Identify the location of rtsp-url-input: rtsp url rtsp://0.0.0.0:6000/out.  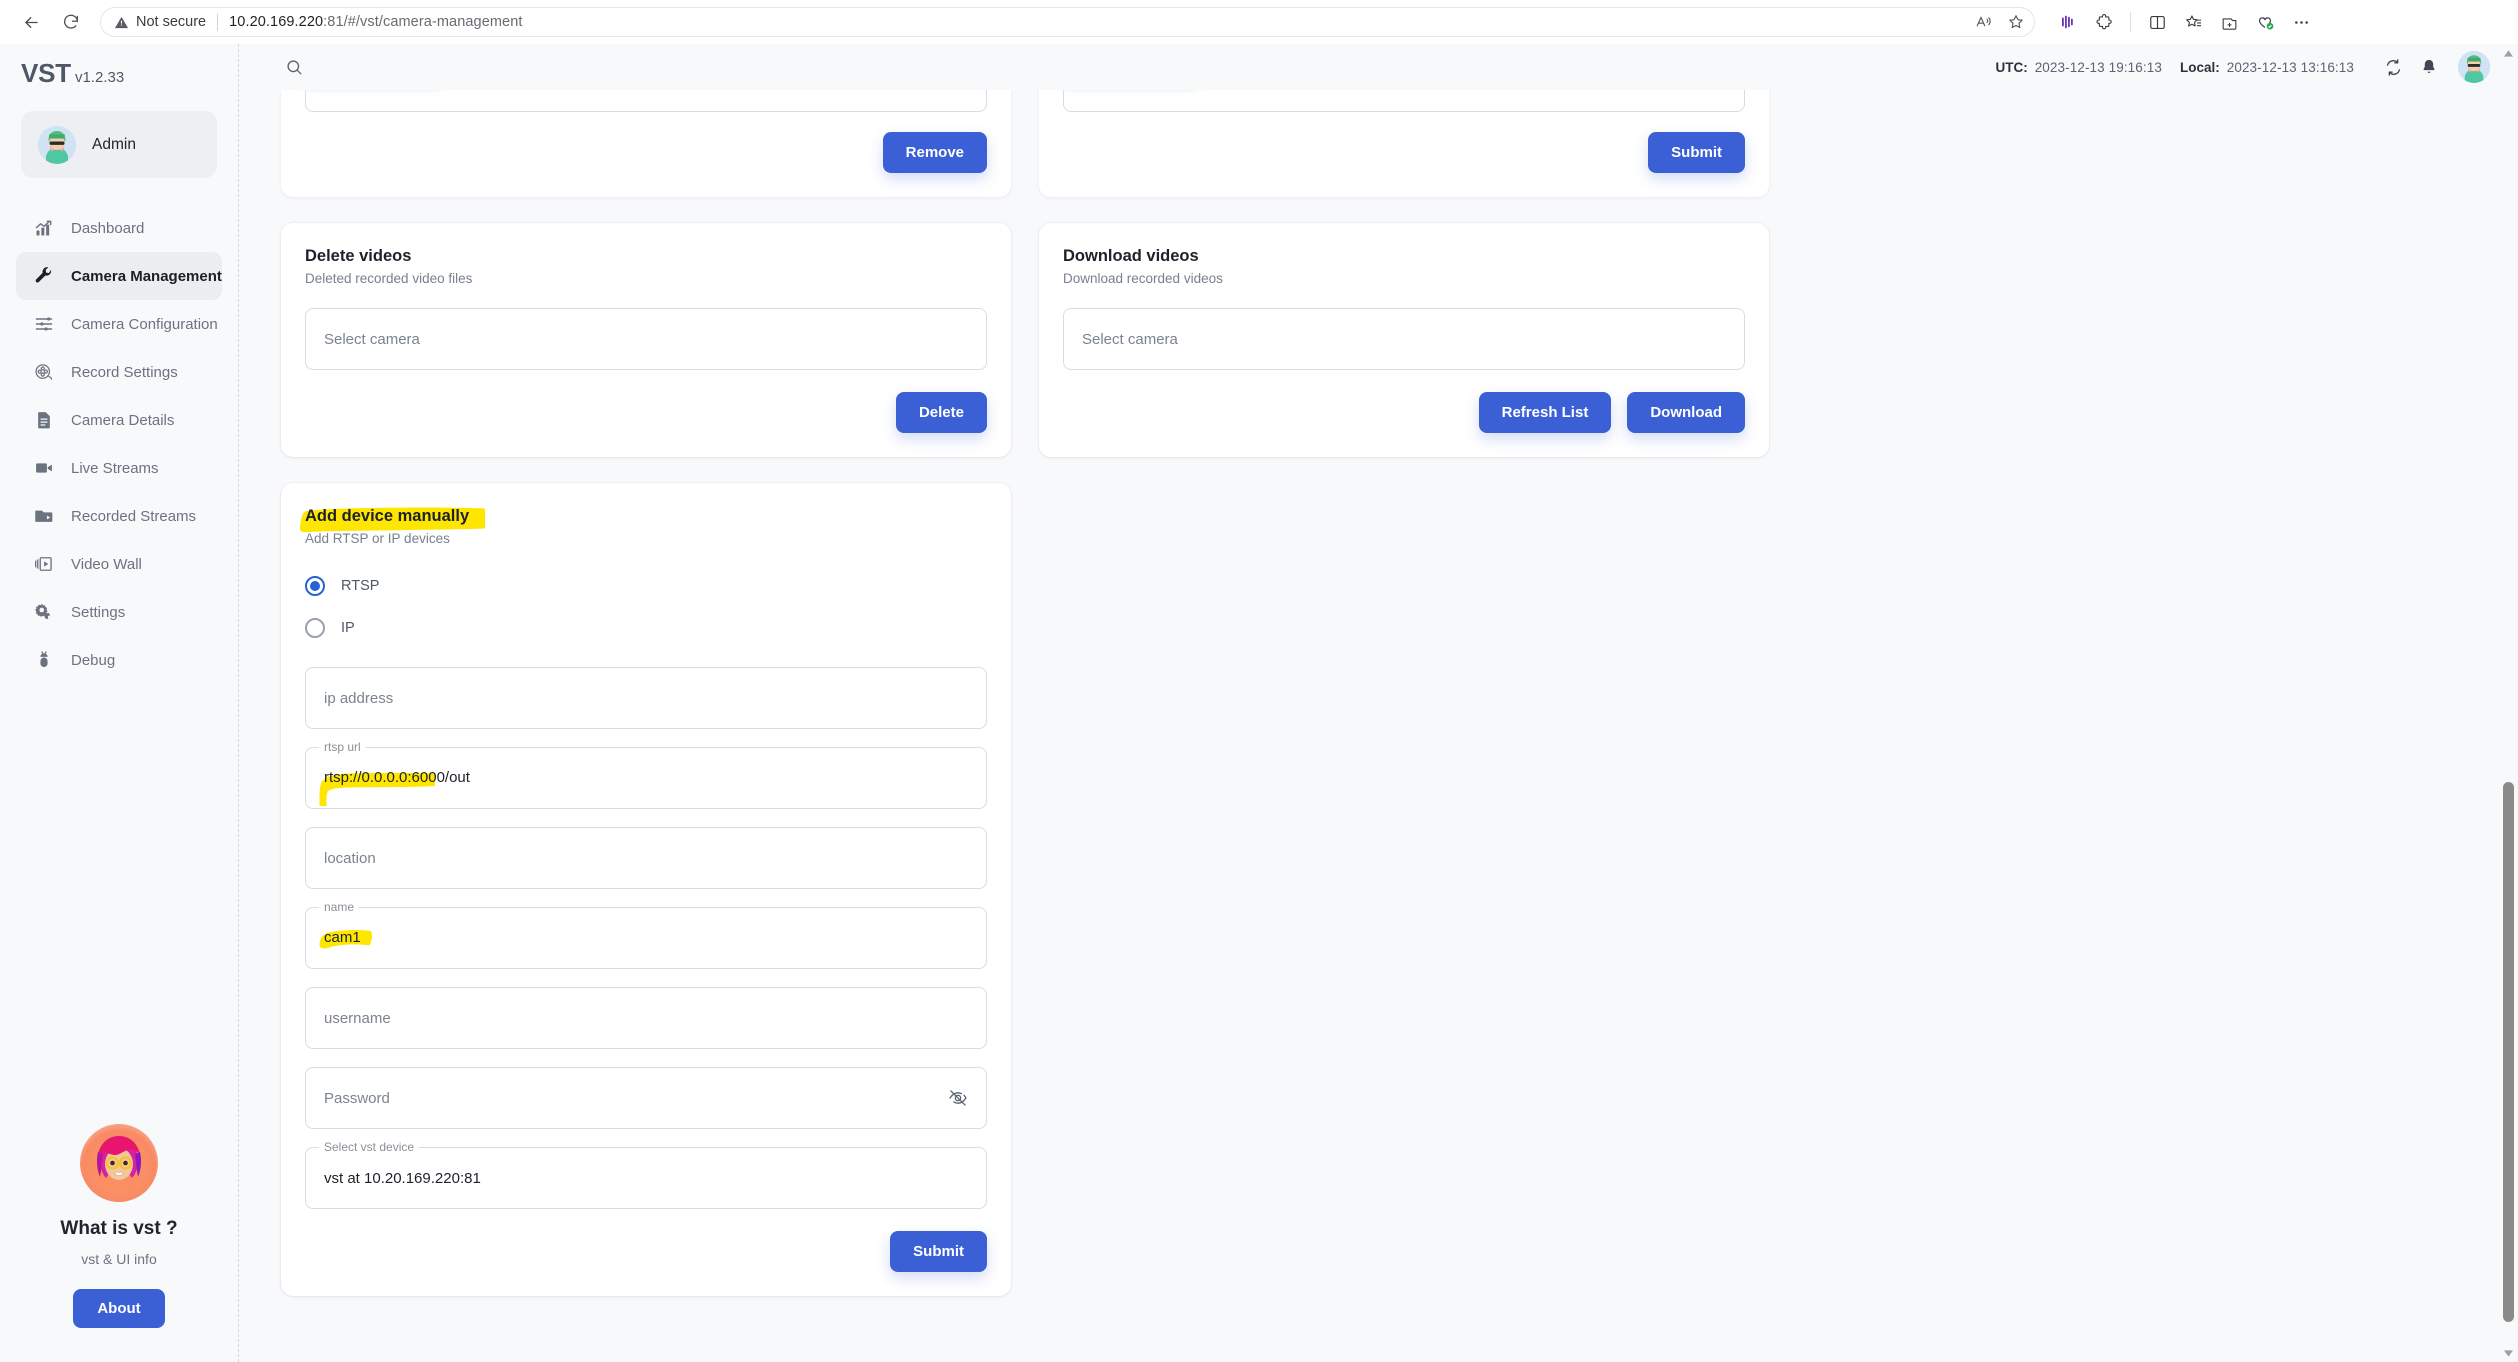
(646, 774).